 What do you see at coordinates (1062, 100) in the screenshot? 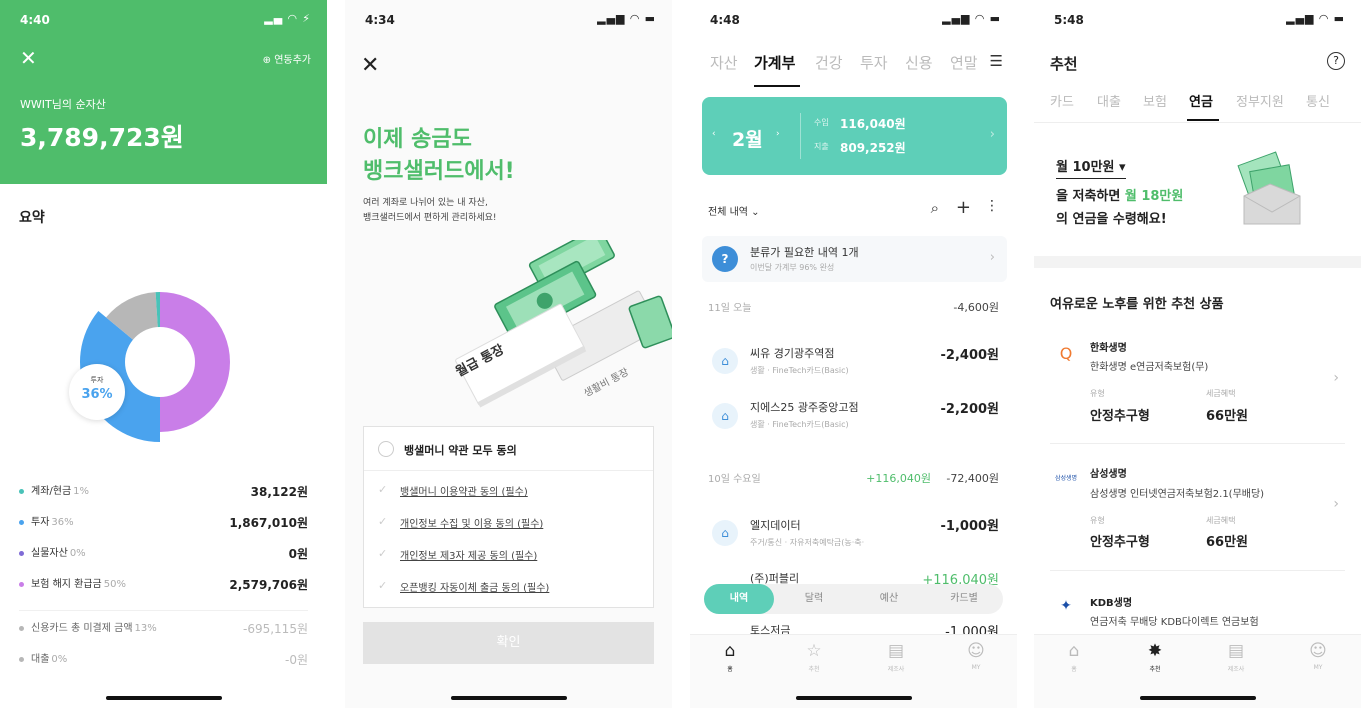
I see `tab-card: 카드` at bounding box center [1062, 100].